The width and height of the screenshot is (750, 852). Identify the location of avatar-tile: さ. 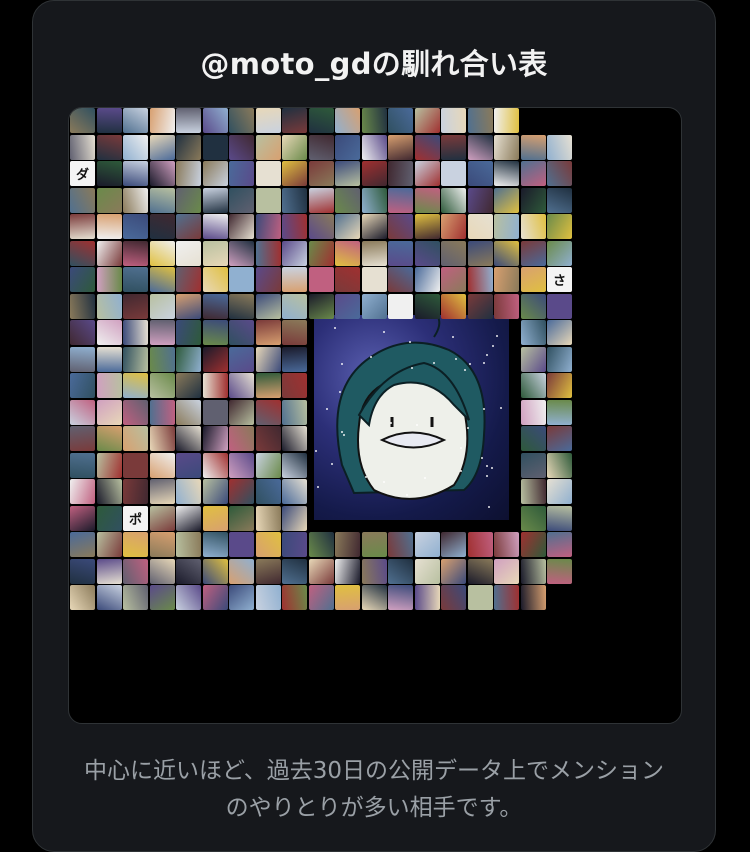
(559, 279).